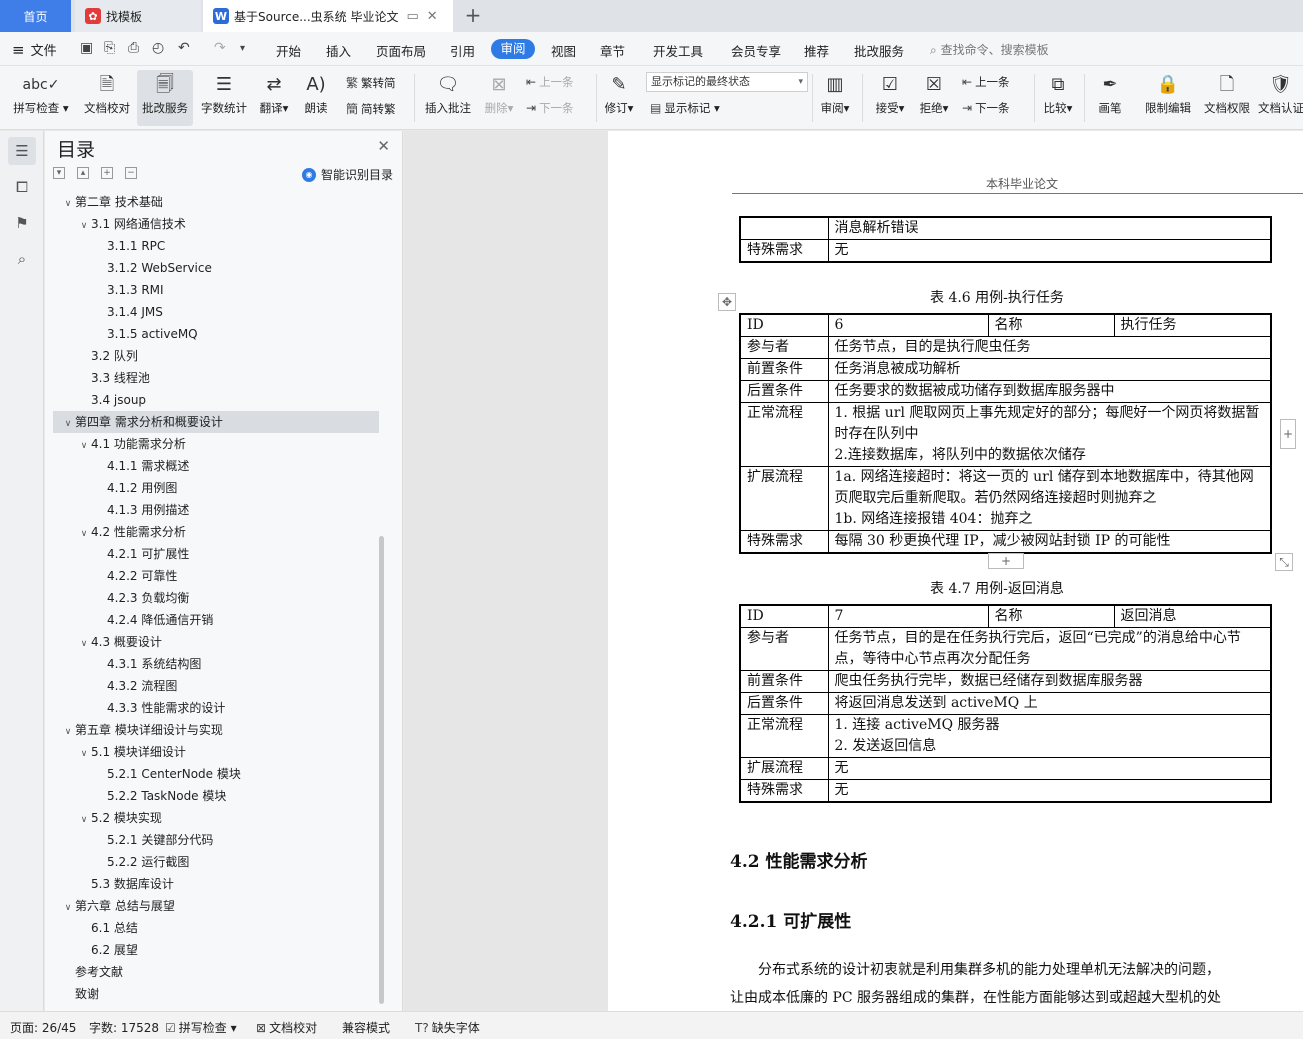 The image size is (1303, 1039). What do you see at coordinates (619, 98) in the screenshot?
I see `track-changes-button: ✎ 修订▾` at bounding box center [619, 98].